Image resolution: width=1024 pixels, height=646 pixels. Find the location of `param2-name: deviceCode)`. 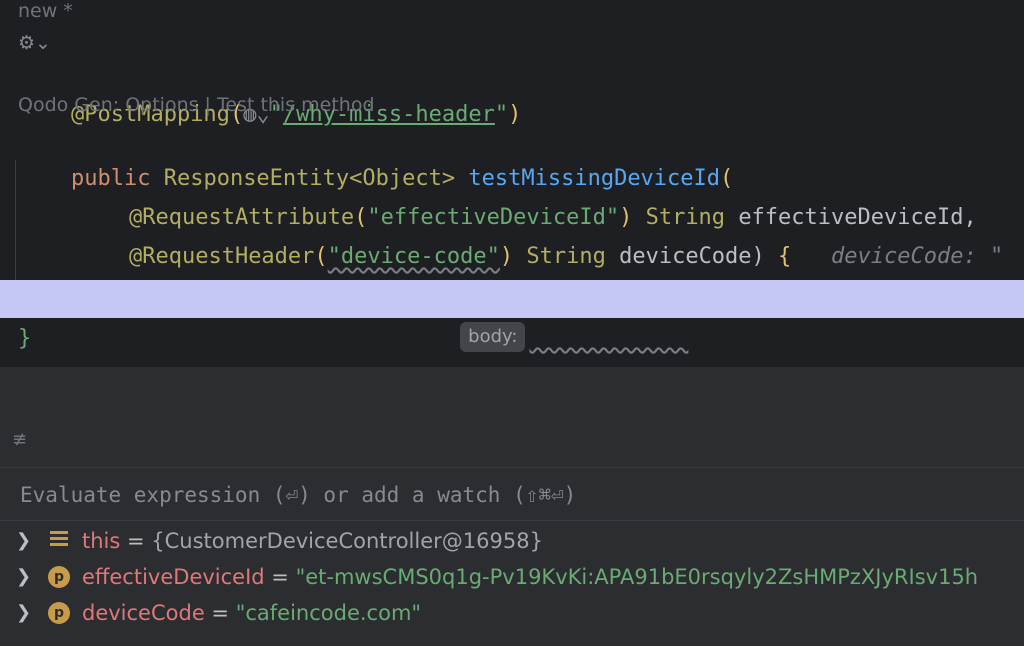

param2-name: deviceCode) is located at coordinates (692, 256).